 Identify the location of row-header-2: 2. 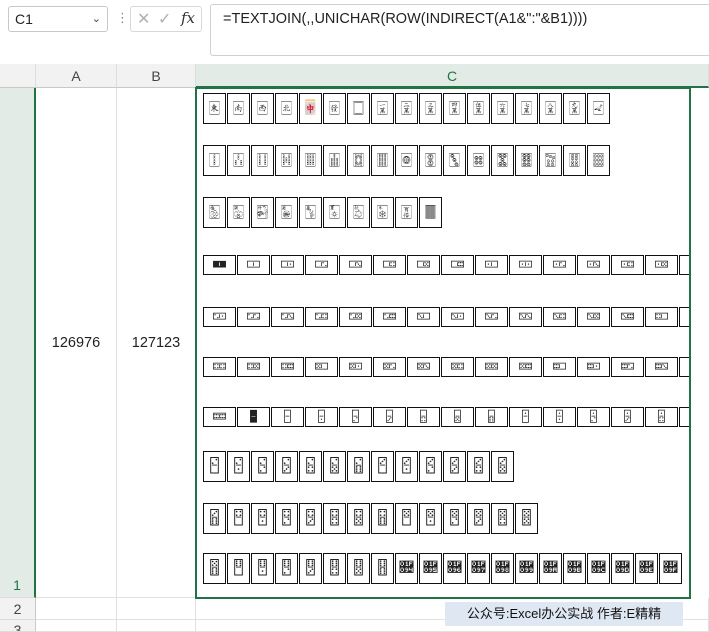
(18, 609).